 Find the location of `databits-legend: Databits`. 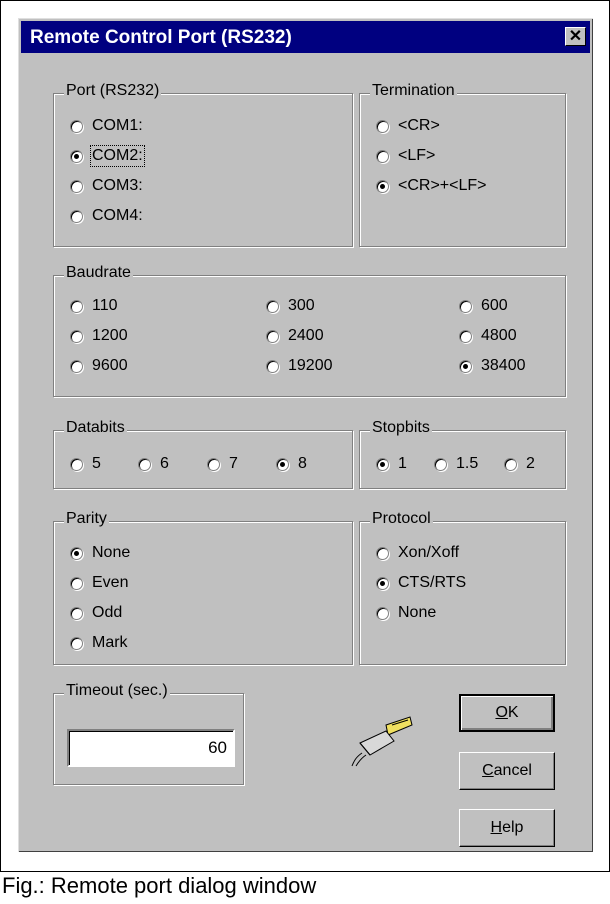

databits-legend: Databits is located at coordinates (95, 428).